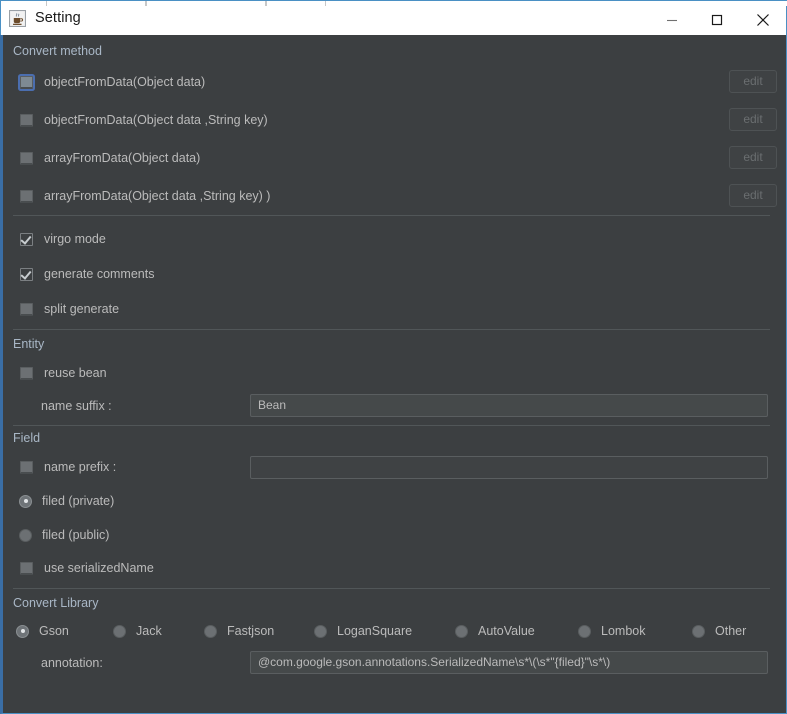 The image size is (787, 714). What do you see at coordinates (29, 344) in the screenshot?
I see `section-title-entity: Entity` at bounding box center [29, 344].